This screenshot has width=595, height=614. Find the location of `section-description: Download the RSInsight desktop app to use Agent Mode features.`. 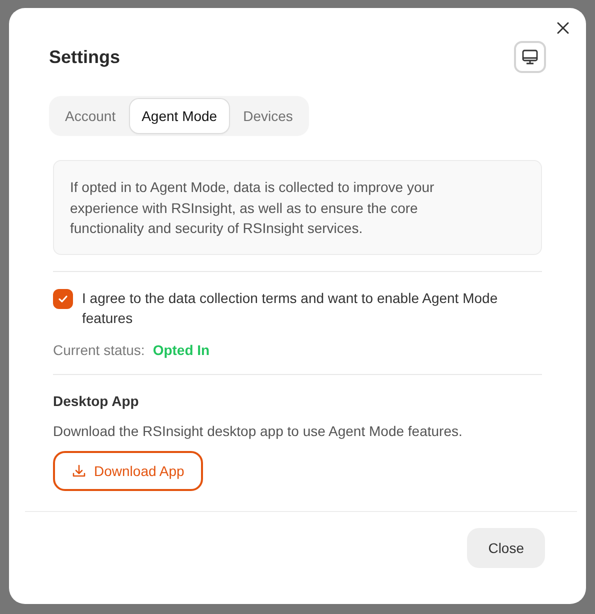

section-description: Download the RSInsight desktop app to use Agent Mode features. is located at coordinates (258, 430).